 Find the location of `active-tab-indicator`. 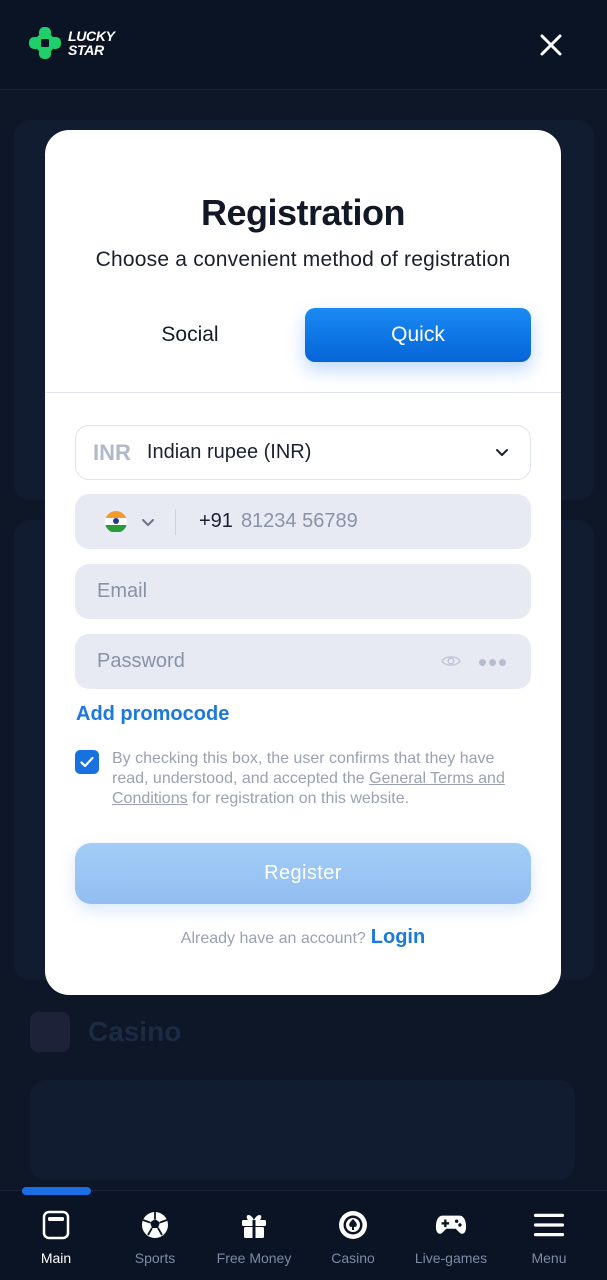

active-tab-indicator is located at coordinates (56, 1191).